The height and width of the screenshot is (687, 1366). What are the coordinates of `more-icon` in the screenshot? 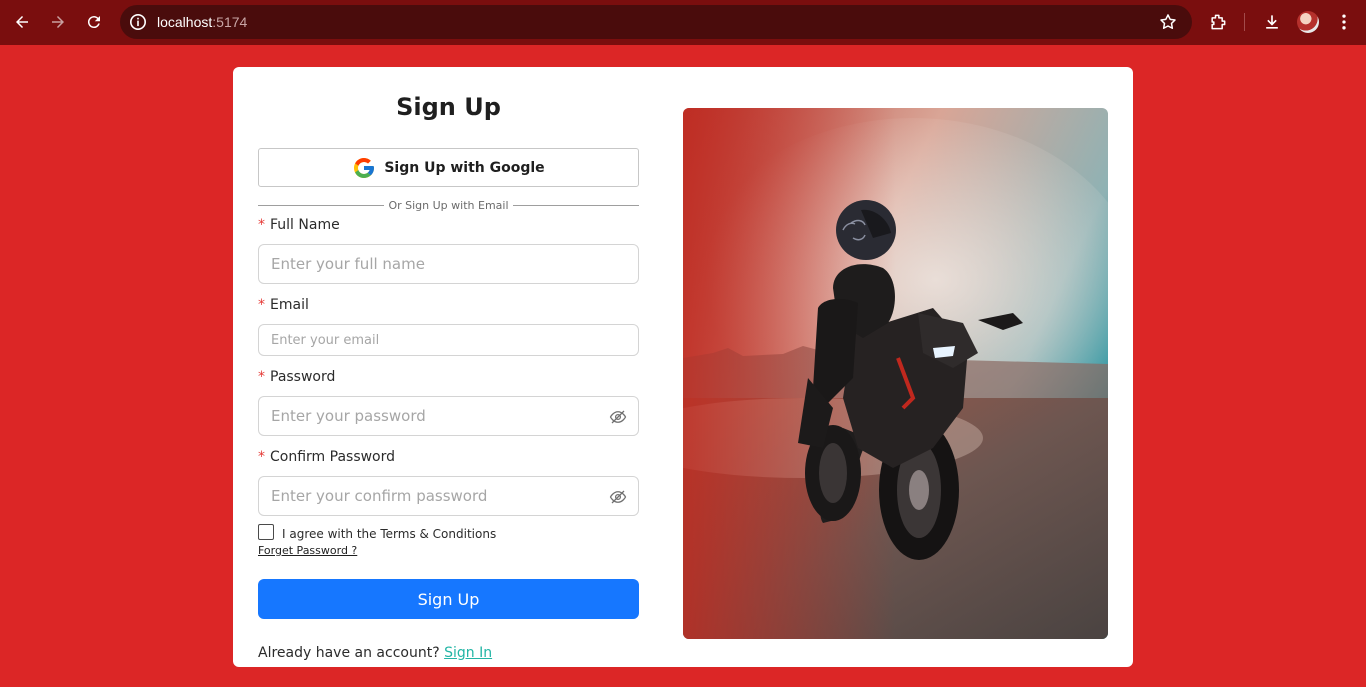 It's located at (1344, 22).